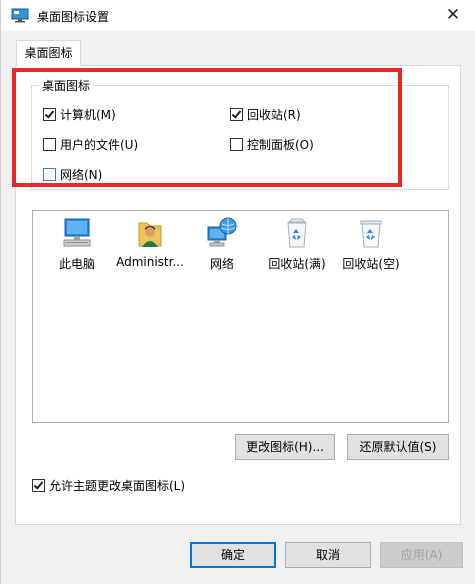 The width and height of the screenshot is (475, 584). I want to click on checkbox-user-files-label: 用户的文件(U), so click(99, 145).